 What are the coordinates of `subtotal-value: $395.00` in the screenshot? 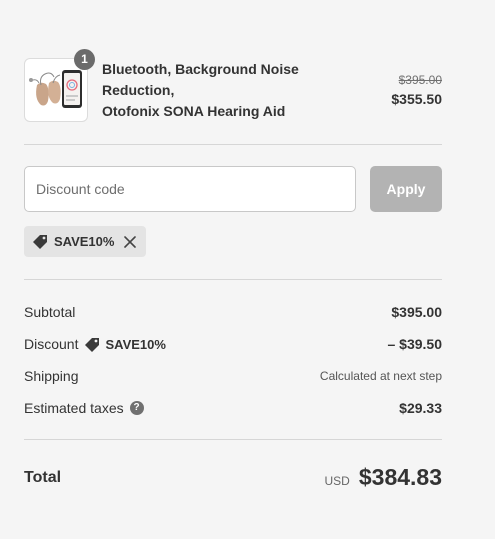 It's located at (416, 312).